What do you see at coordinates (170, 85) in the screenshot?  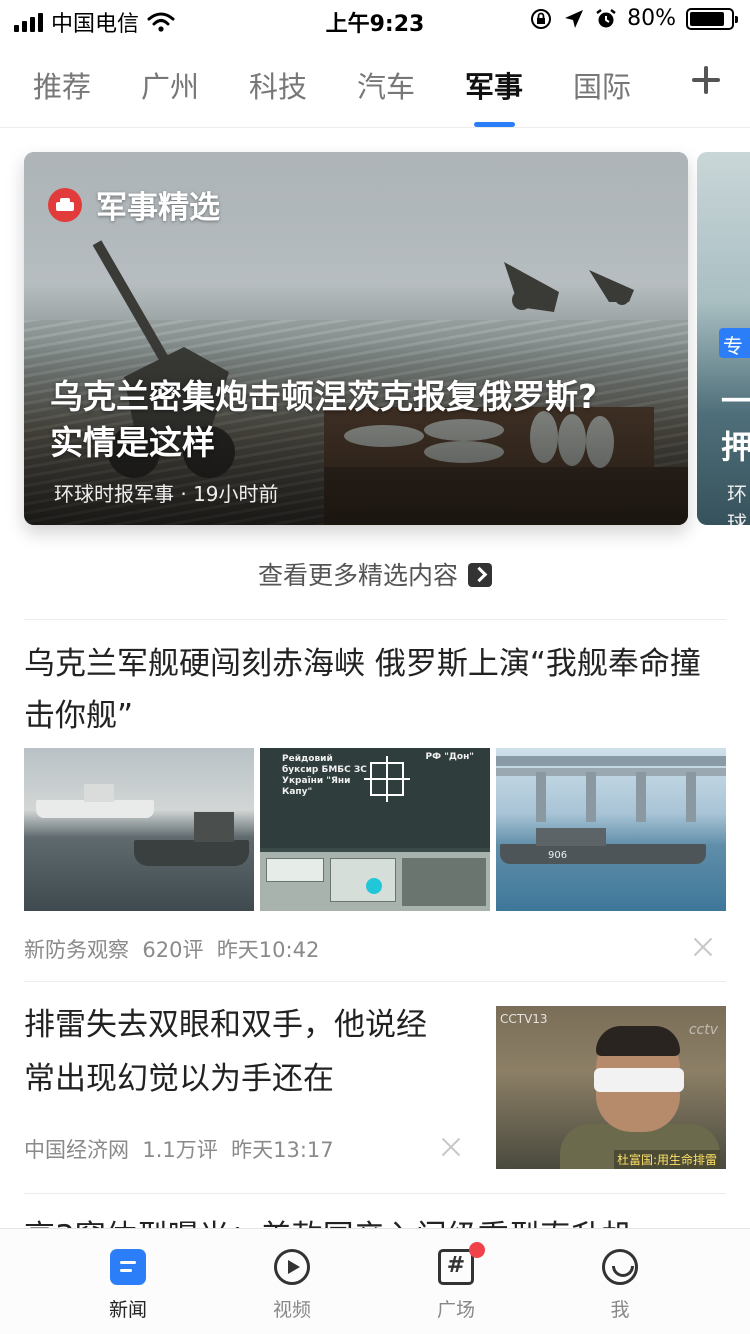 I see `tab-guangzhou: 广州` at bounding box center [170, 85].